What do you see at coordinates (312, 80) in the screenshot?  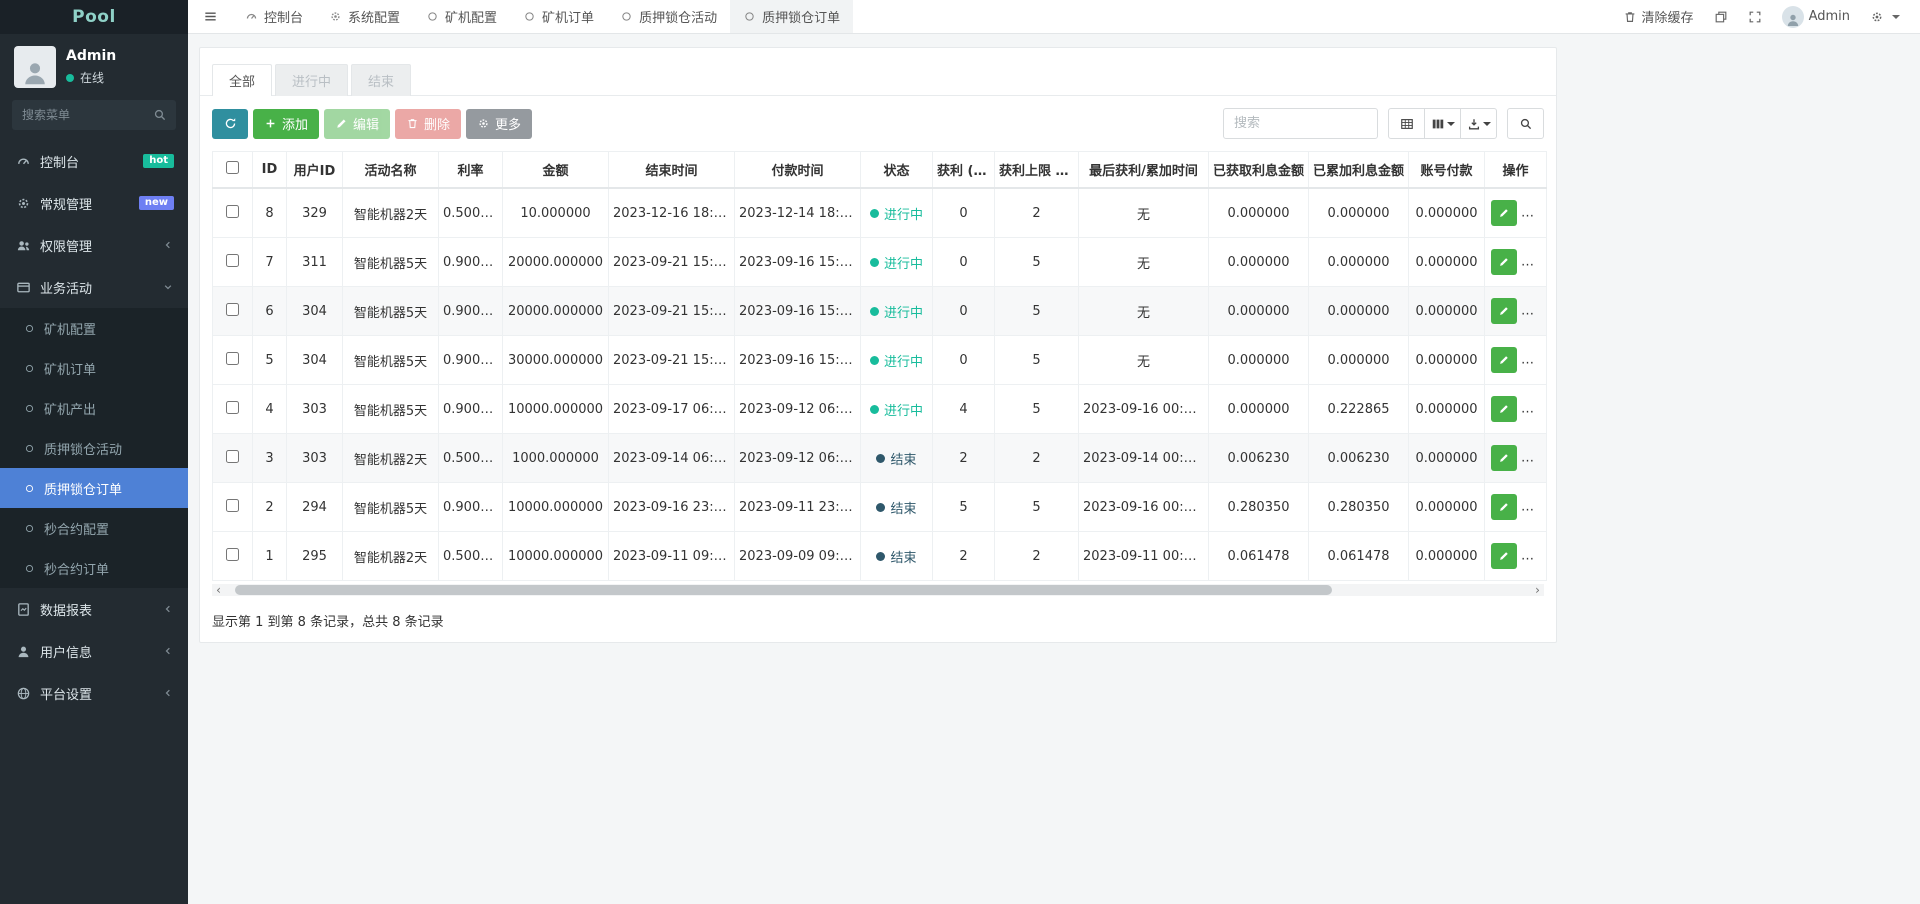 I see `tab-running: 进行中` at bounding box center [312, 80].